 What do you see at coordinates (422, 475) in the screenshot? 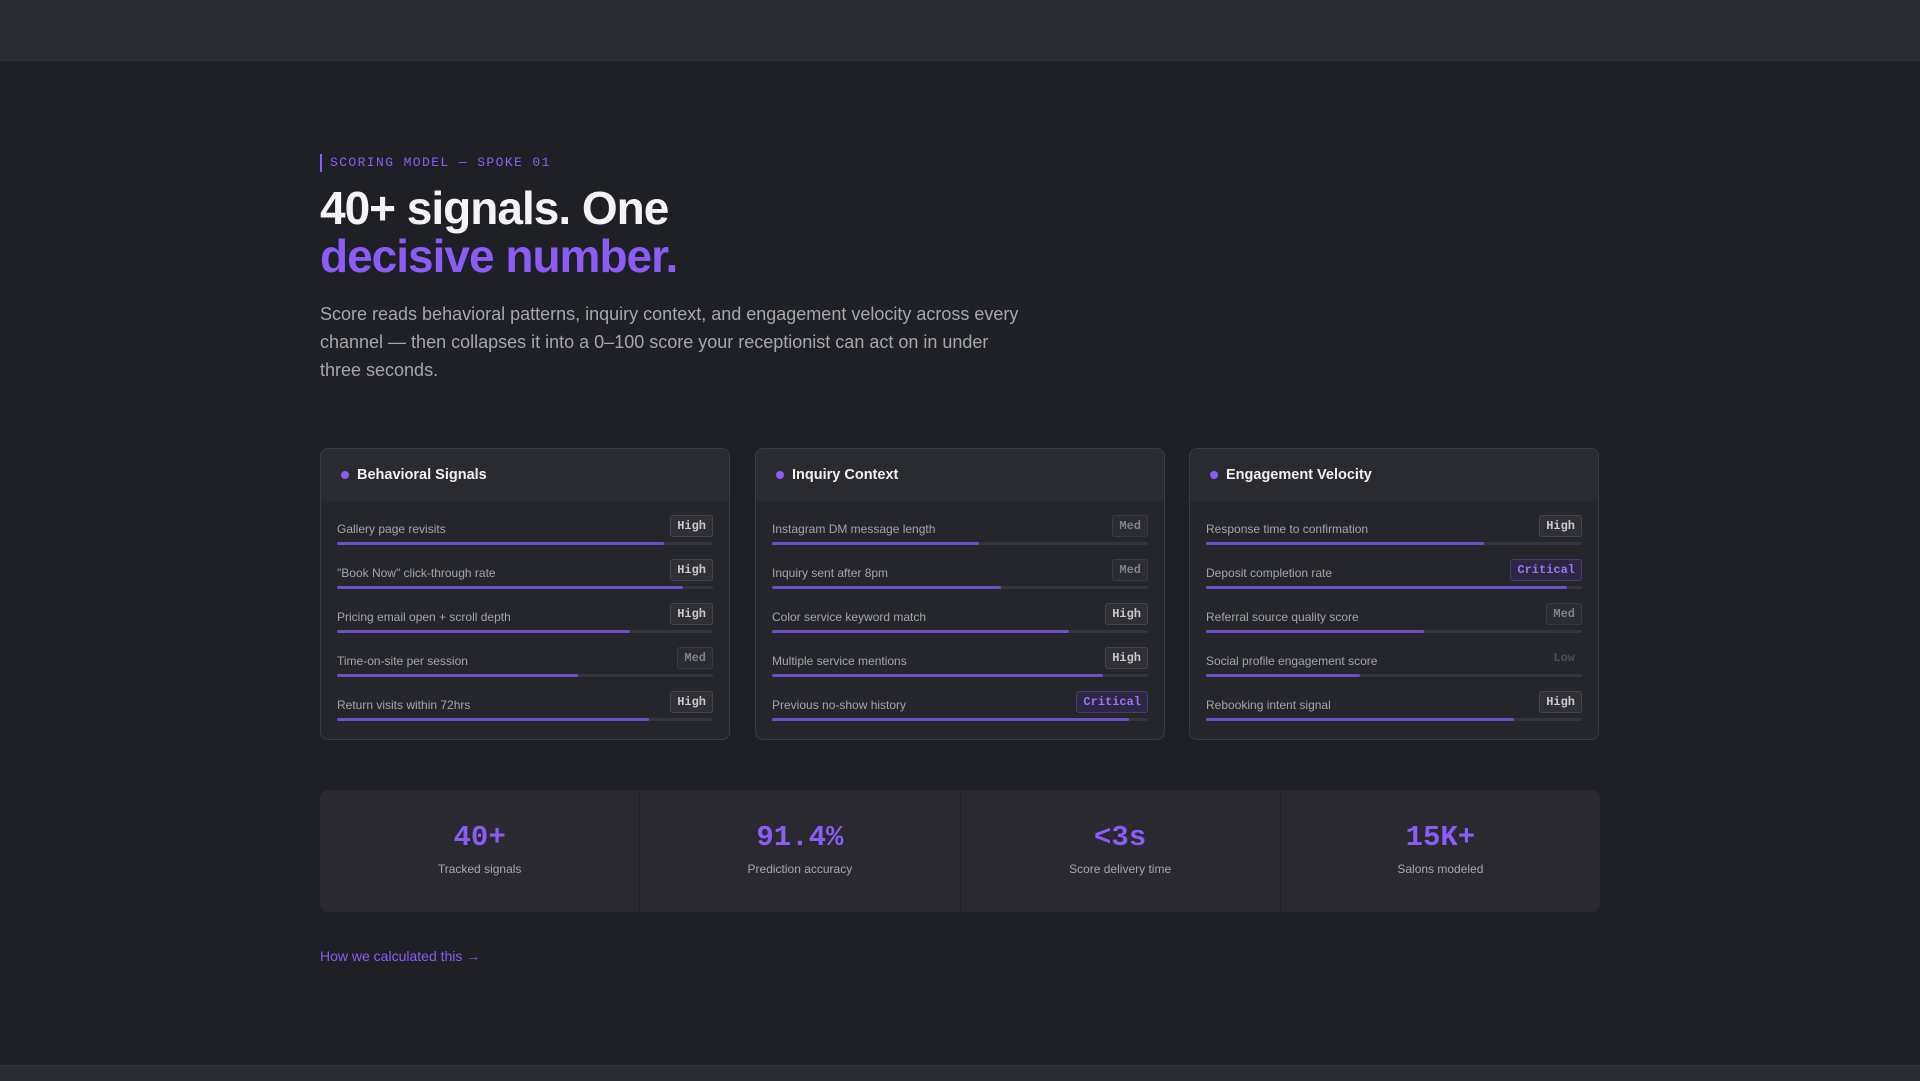
I see `card-title: Behavioral Signals` at bounding box center [422, 475].